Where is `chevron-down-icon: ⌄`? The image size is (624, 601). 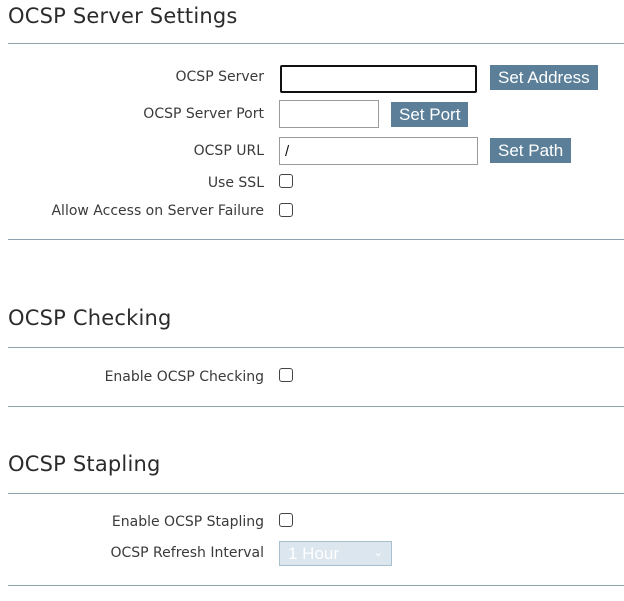
chevron-down-icon: ⌄ is located at coordinates (377, 552).